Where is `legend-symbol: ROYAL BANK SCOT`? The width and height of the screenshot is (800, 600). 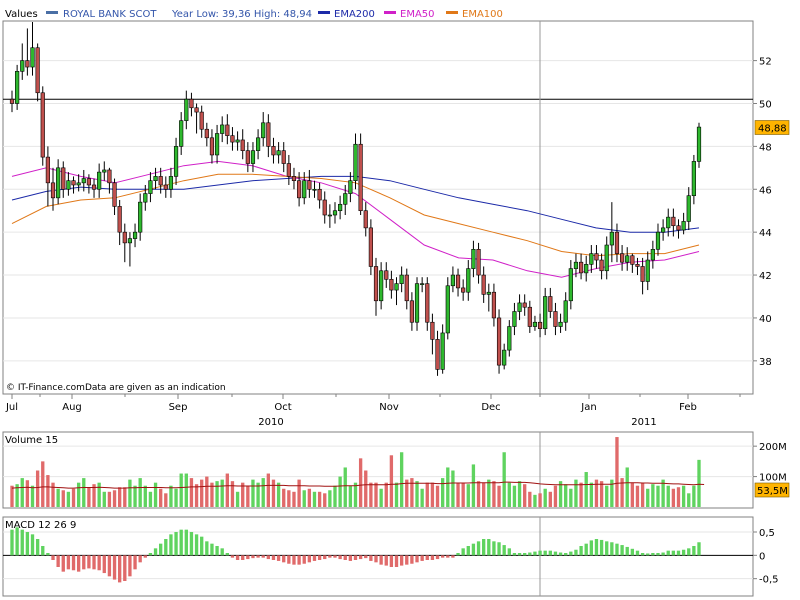
legend-symbol: ROYAL BANK SCOT is located at coordinates (110, 14).